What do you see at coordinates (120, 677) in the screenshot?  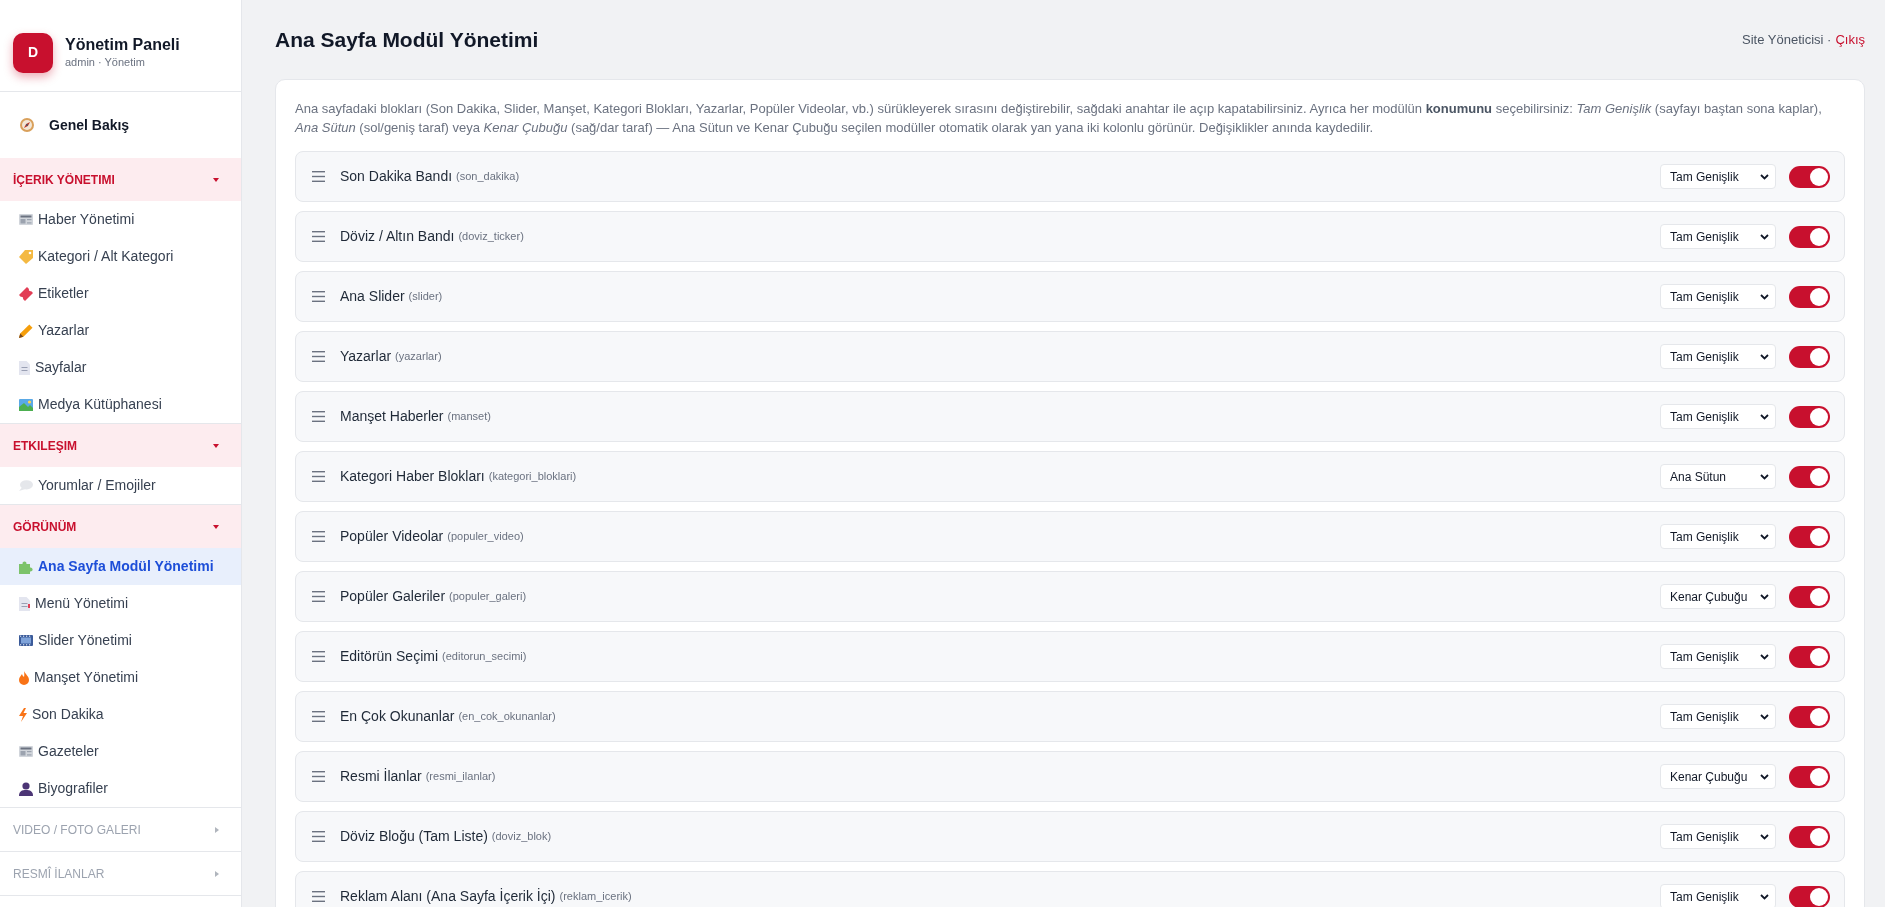 I see `nav-item: Manşet Yönetimi` at bounding box center [120, 677].